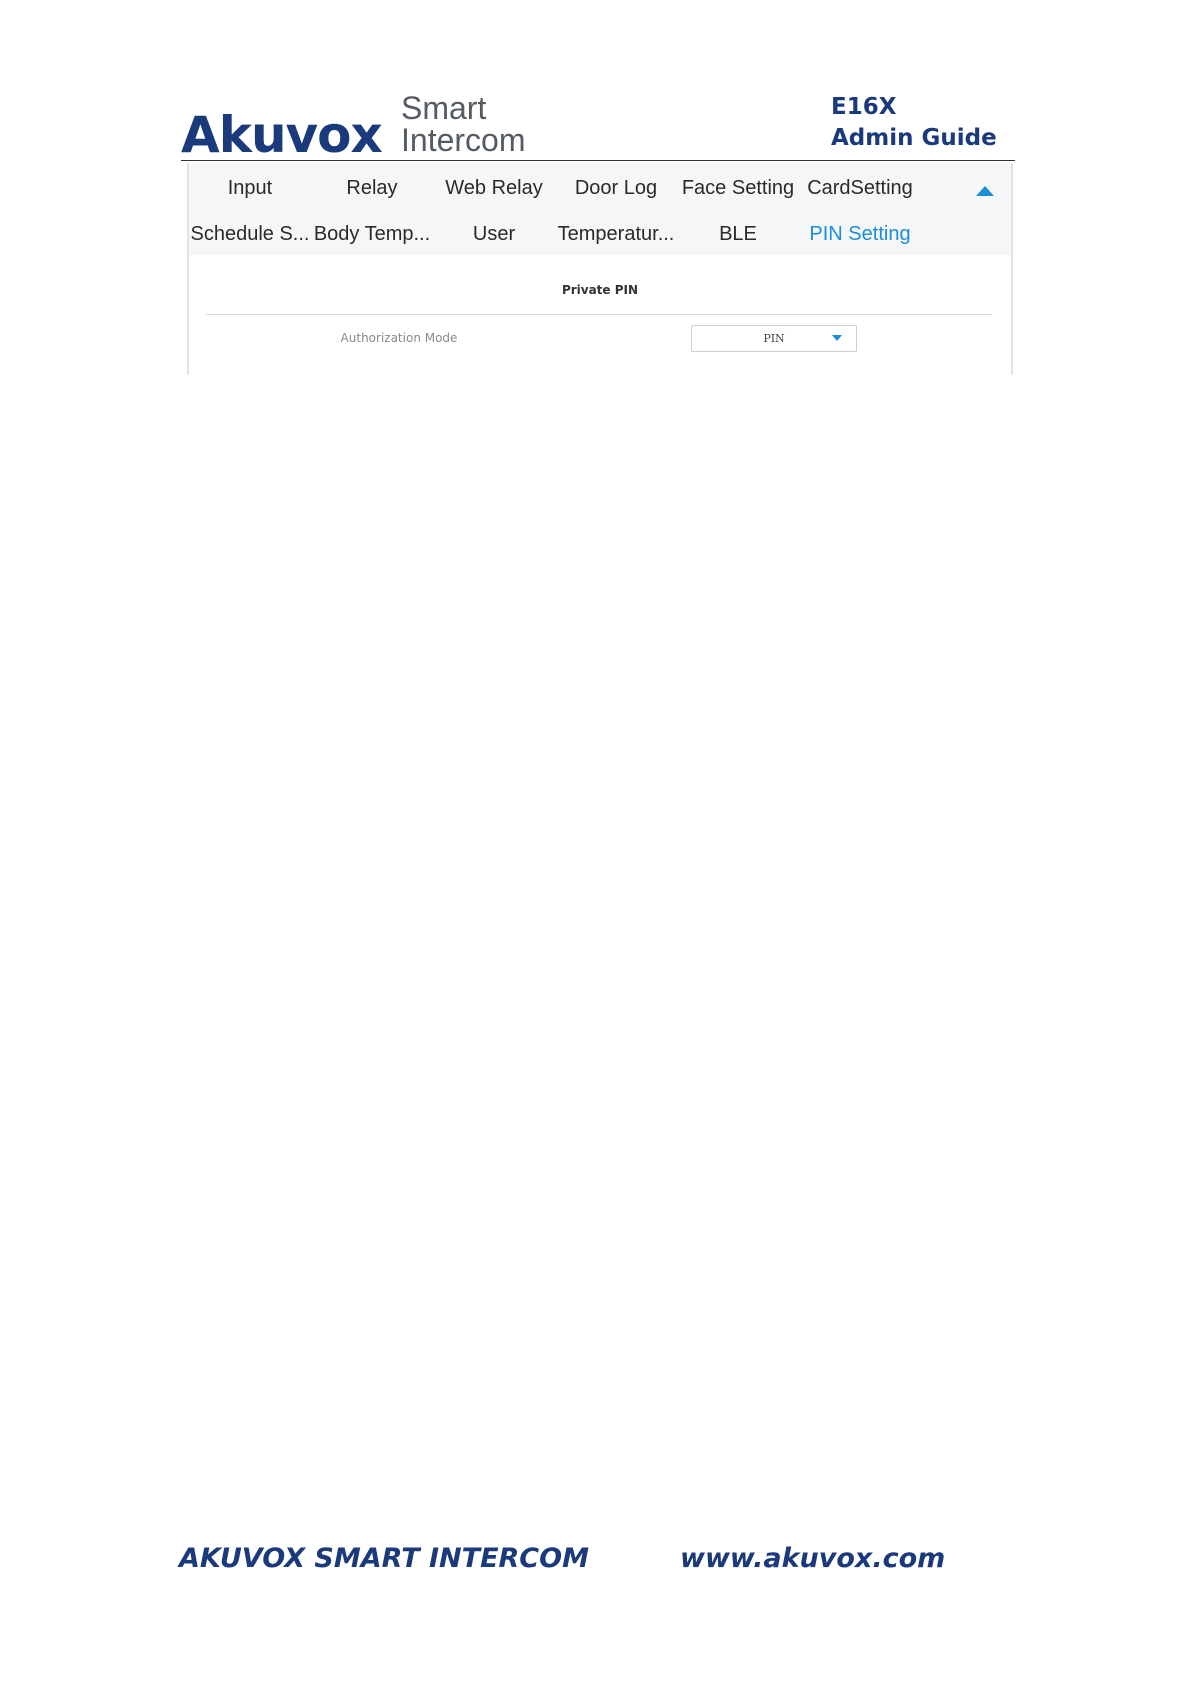 This screenshot has height=1684, width=1191. What do you see at coordinates (600, 290) in the screenshot?
I see `section-title: Private PIN` at bounding box center [600, 290].